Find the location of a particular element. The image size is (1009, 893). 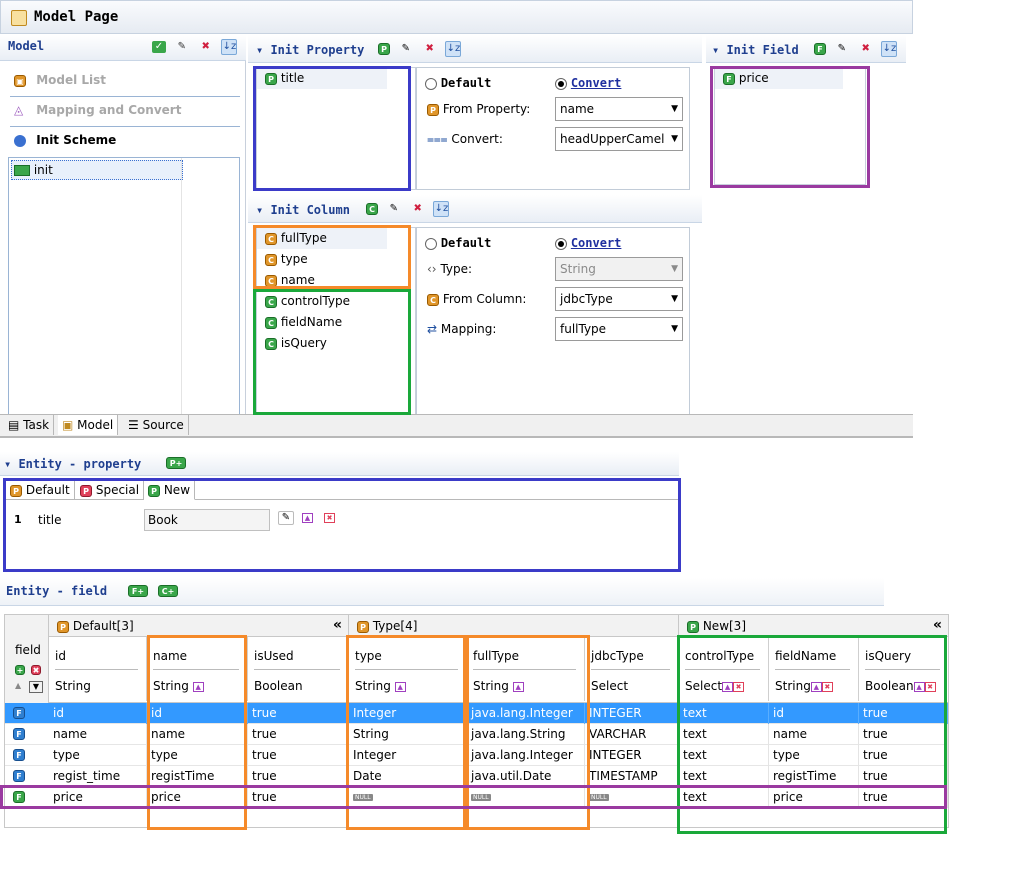

type-icon: ‹› is located at coordinates (432, 269).